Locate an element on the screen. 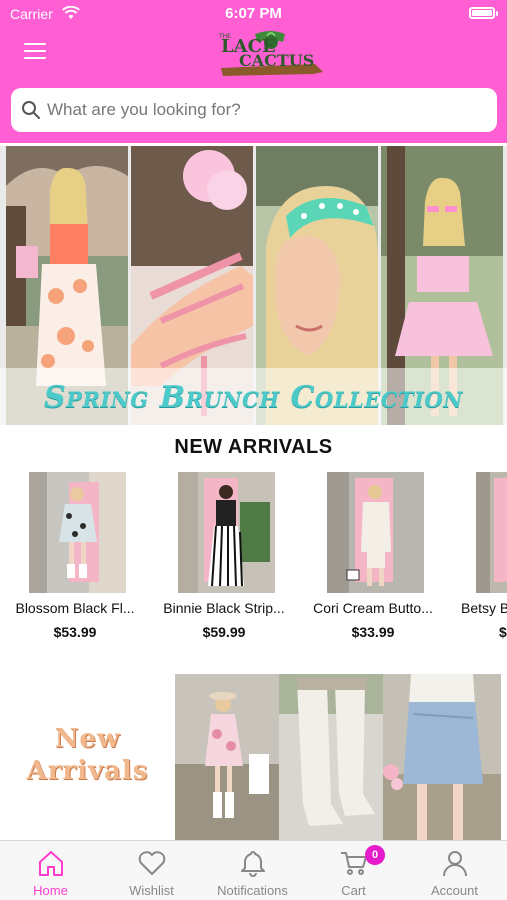 The height and width of the screenshot is (900, 507). promo-photo-floral-dress is located at coordinates (227, 757).